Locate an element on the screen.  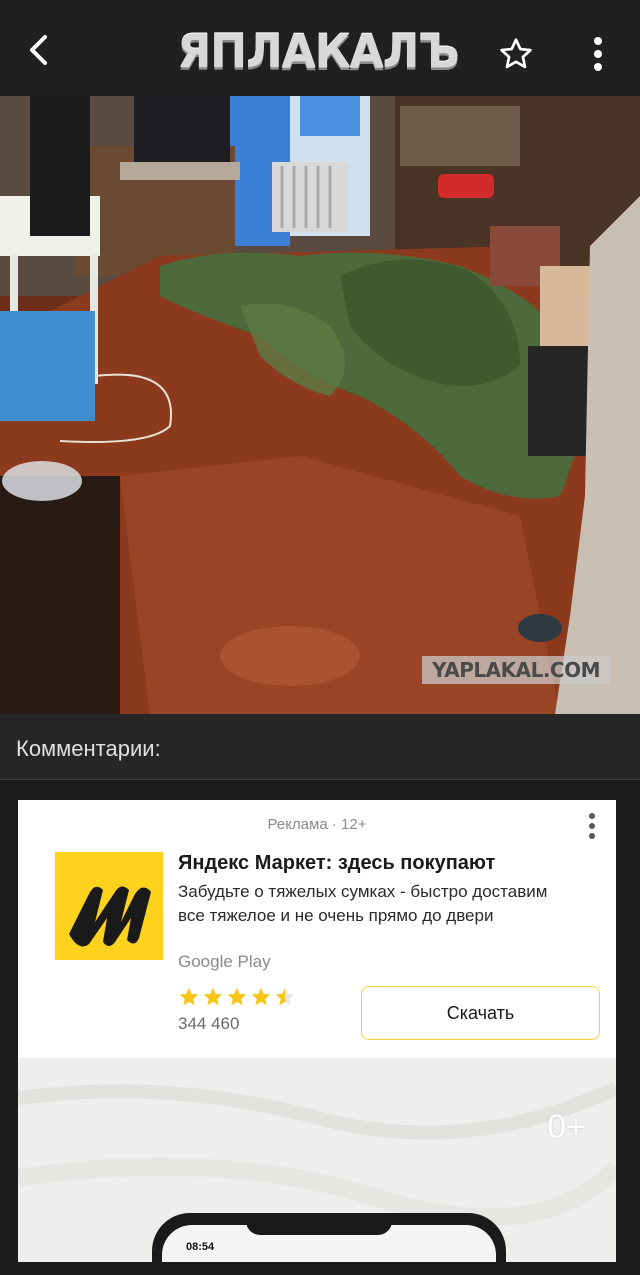
download-button: Скачать is located at coordinates (480, 1013).